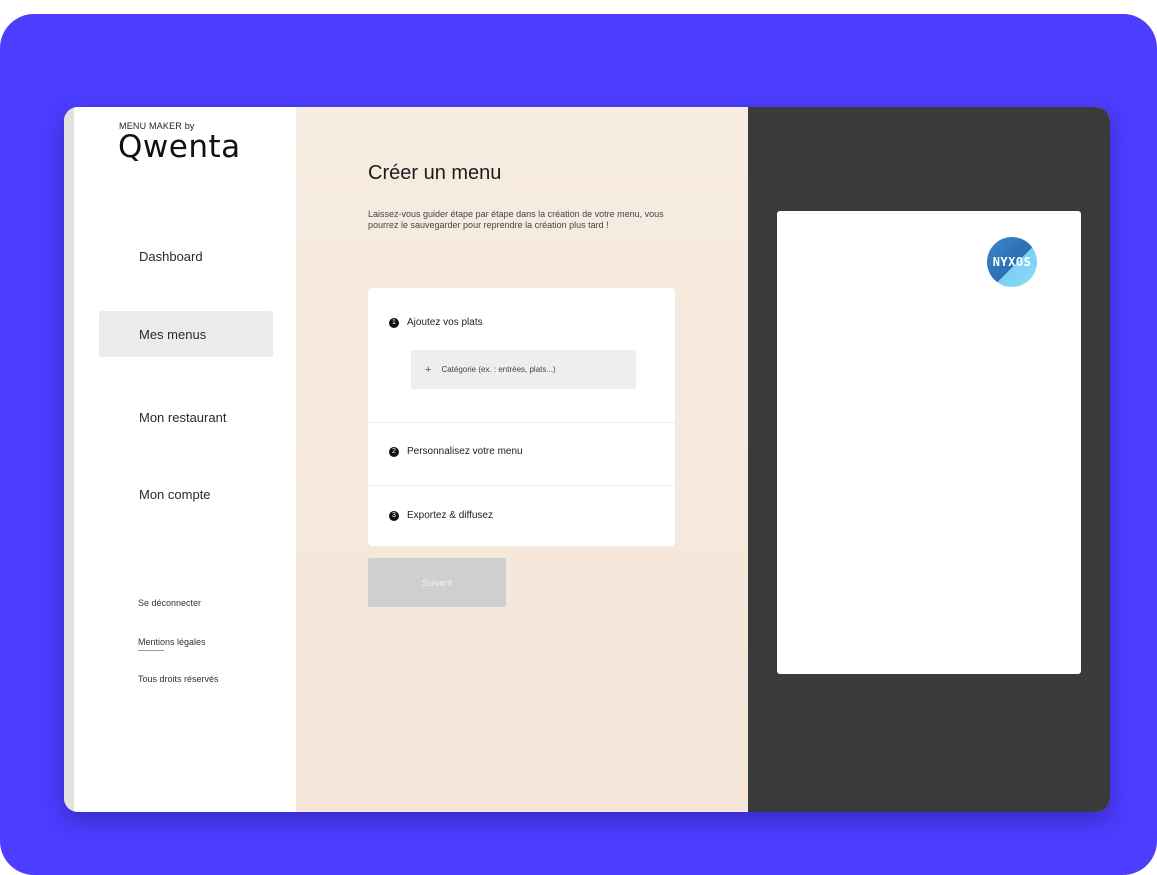  I want to click on sidebar-item-mes-menus: Mes menus, so click(186, 334).